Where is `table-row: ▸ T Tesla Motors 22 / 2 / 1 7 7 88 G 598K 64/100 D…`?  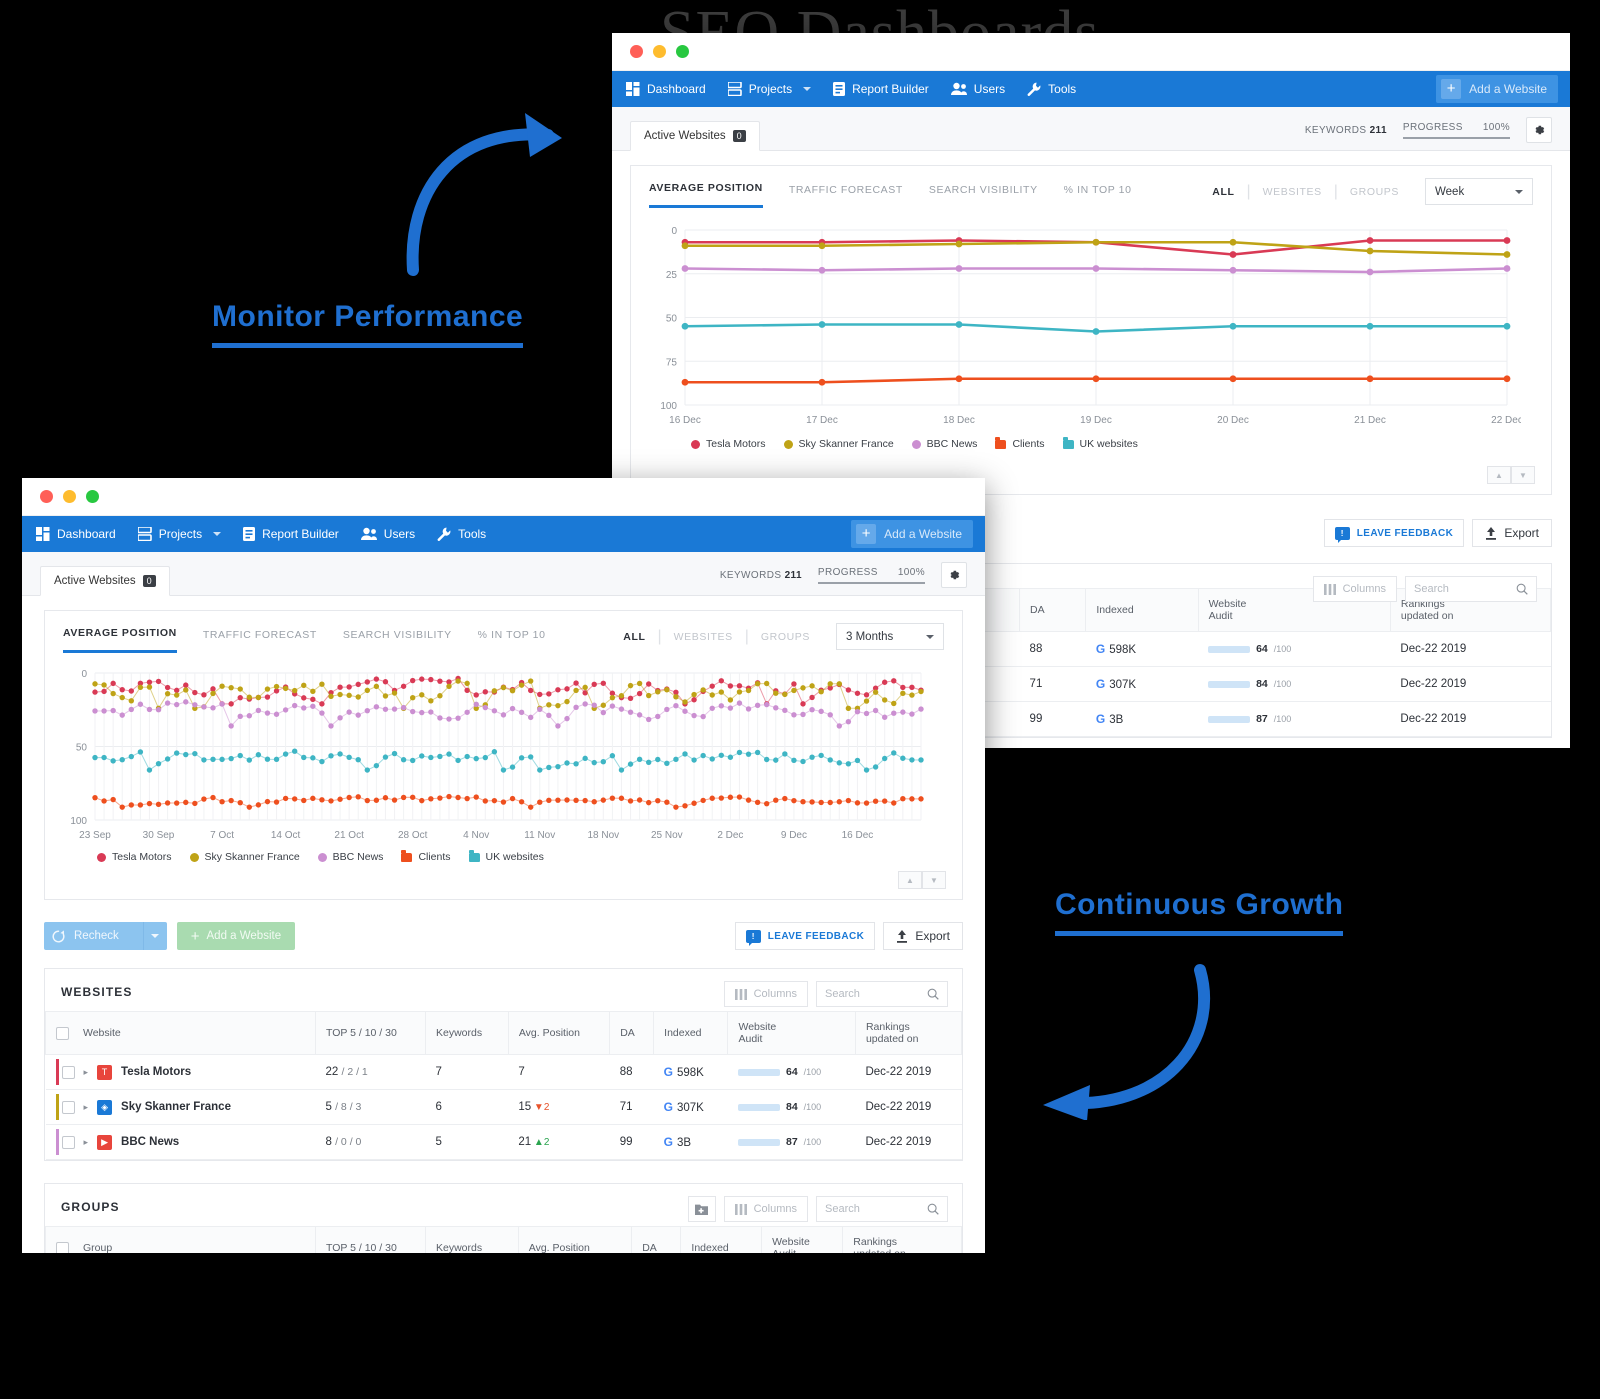 table-row: ▸ T Tesla Motors 22 / 2 / 1 7 7 88 G 598K 64/100 D… is located at coordinates (503, 1072).